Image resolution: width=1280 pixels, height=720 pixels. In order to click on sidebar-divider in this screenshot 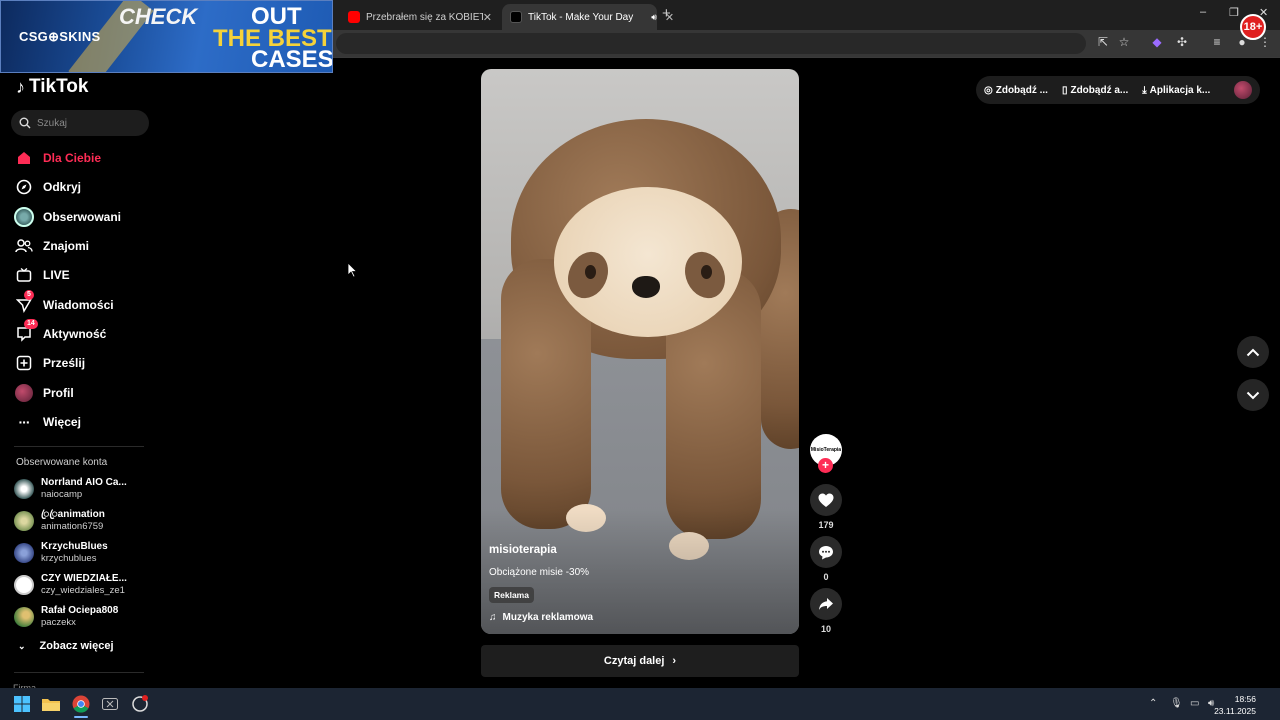, I will do `click(79, 446)`.